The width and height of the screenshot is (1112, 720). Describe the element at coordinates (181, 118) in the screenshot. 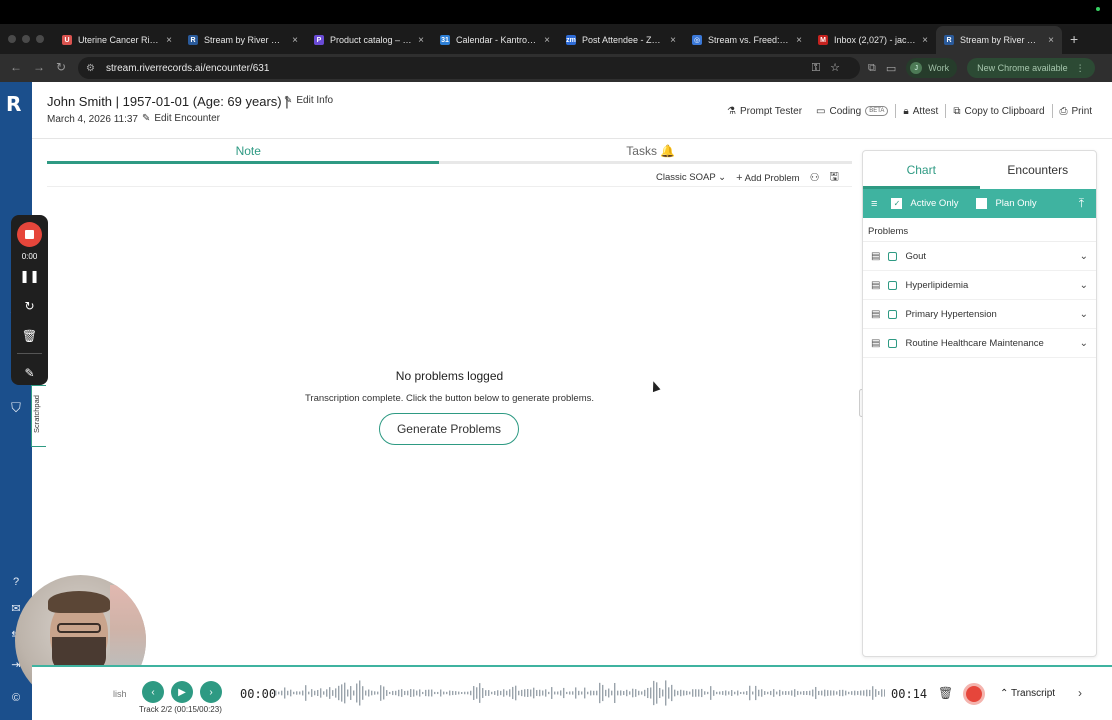

I see `edit-encounter-button: ✎ Edit Encounter` at that location.